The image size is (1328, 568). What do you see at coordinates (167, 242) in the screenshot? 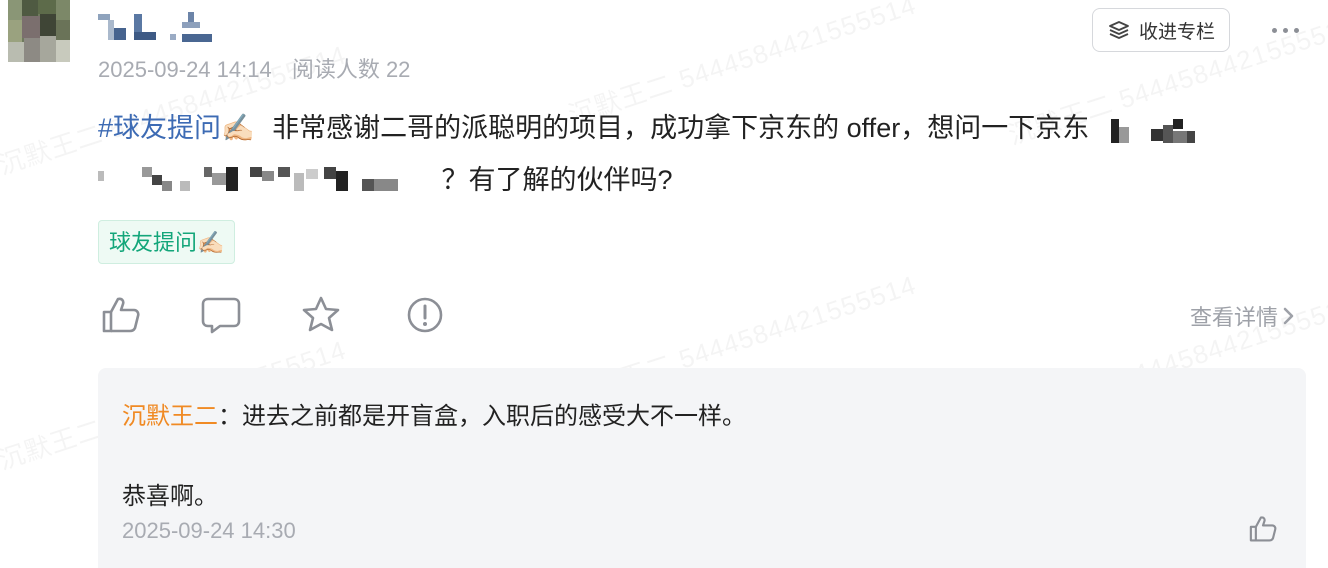
I see `topic-tag: 球友提问✍🏻` at bounding box center [167, 242].